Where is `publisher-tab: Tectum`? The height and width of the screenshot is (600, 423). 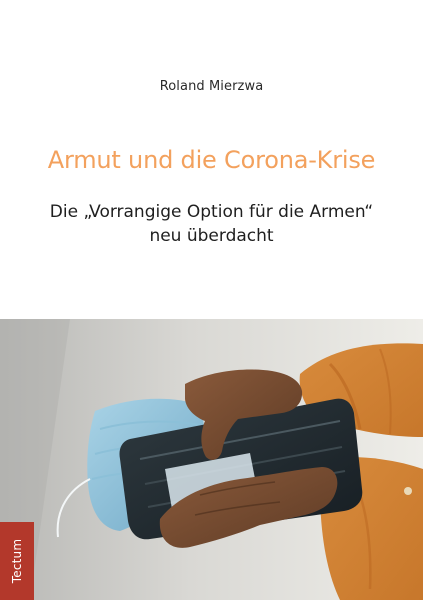 publisher-tab: Tectum is located at coordinates (17, 561).